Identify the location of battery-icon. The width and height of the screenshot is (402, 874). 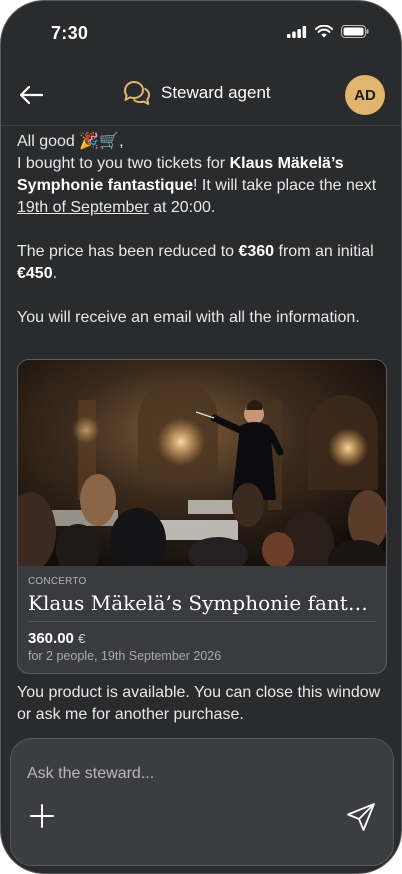
(355, 31).